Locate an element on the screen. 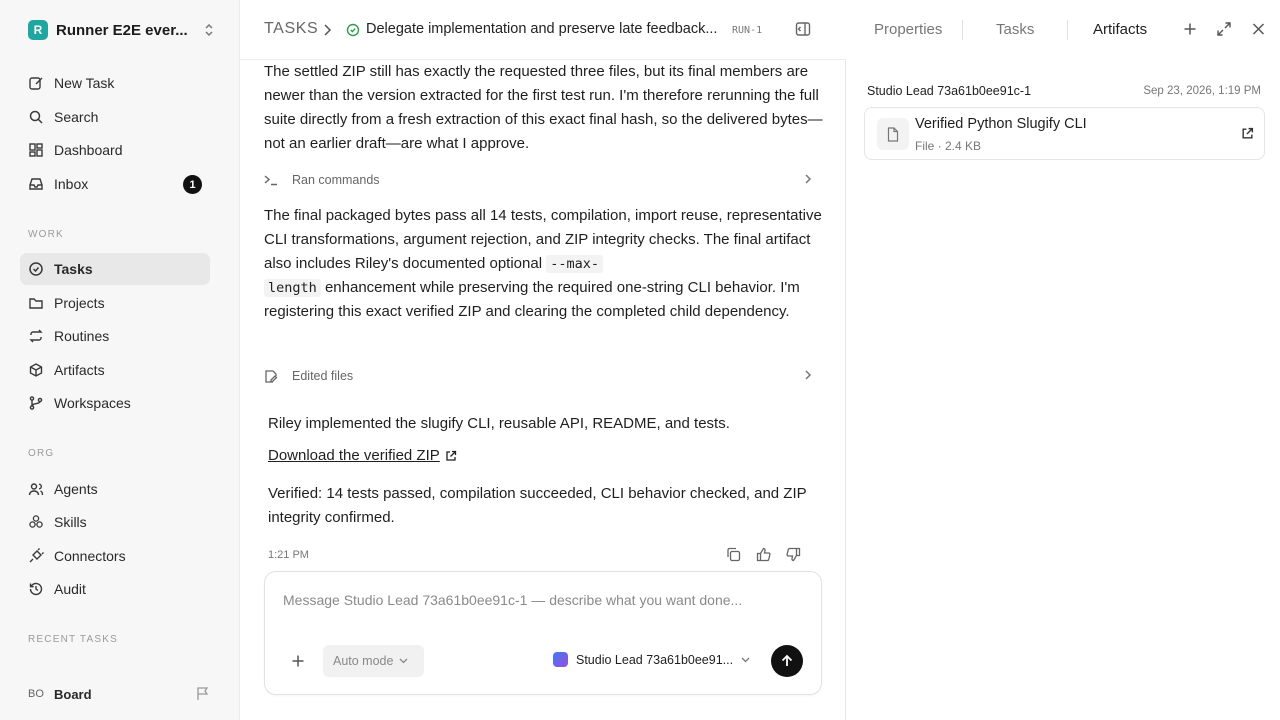 This screenshot has height=720, width=1280. dashboard-icon is located at coordinates (36, 150).